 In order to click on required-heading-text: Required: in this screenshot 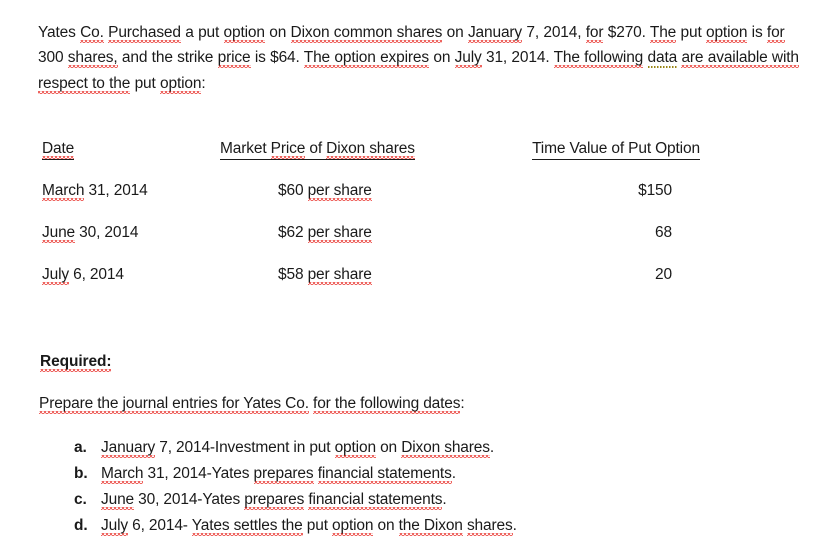, I will do `click(76, 361)`.